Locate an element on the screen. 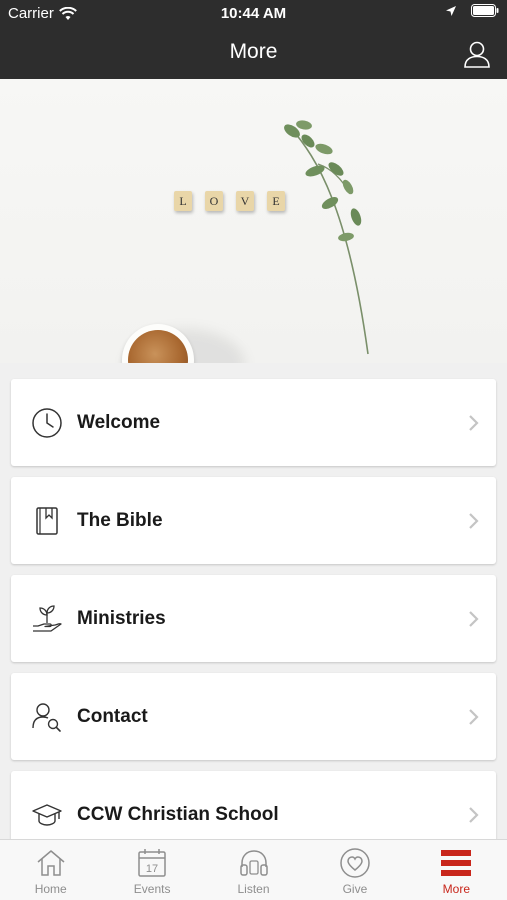 This screenshot has width=507, height=900. menu-item-label: Contact is located at coordinates (112, 716).